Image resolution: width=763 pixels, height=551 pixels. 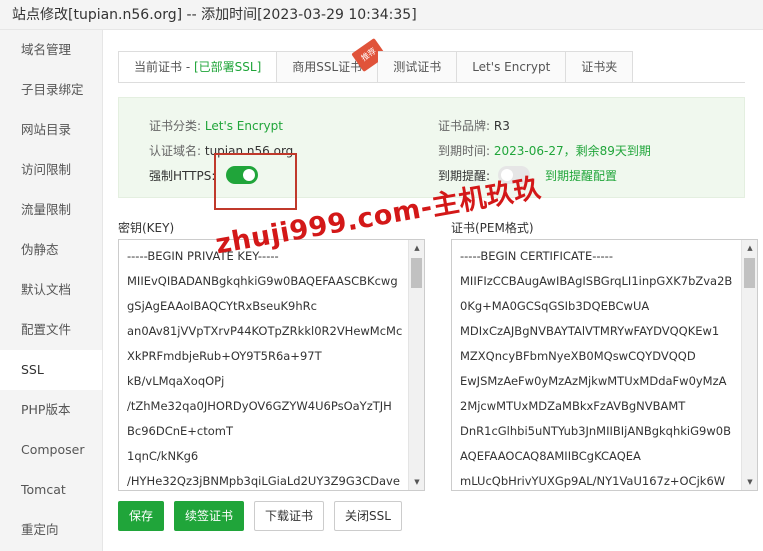 I want to click on tab-cert-folder: 证书夹, so click(x=600, y=67).